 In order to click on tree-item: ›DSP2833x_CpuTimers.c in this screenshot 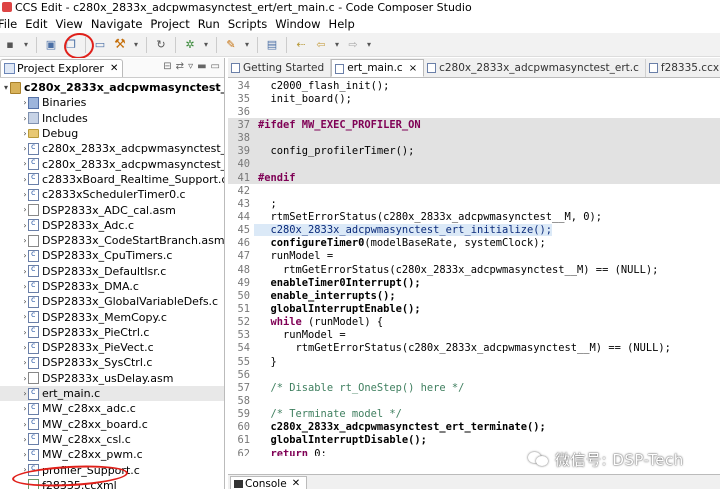, I will do `click(112, 255)`.